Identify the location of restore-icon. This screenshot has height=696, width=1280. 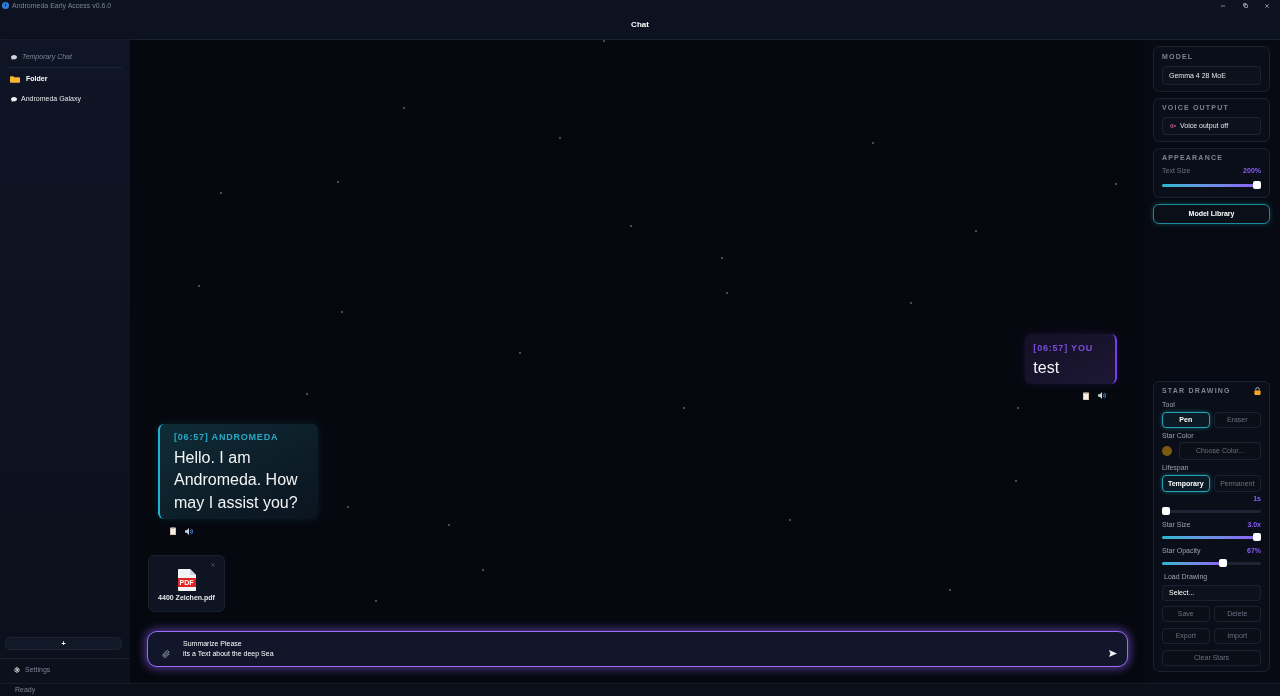
(1245, 5).